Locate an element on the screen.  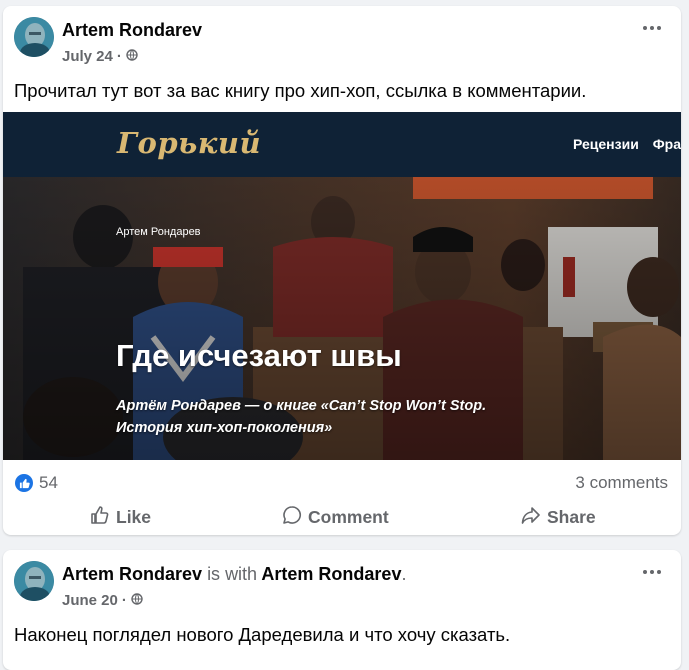
post-date: June 20 is located at coordinates (90, 600).